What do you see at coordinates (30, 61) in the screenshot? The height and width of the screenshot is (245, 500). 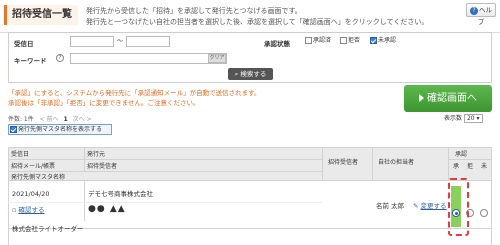 I see `keyword-label: キーワード` at bounding box center [30, 61].